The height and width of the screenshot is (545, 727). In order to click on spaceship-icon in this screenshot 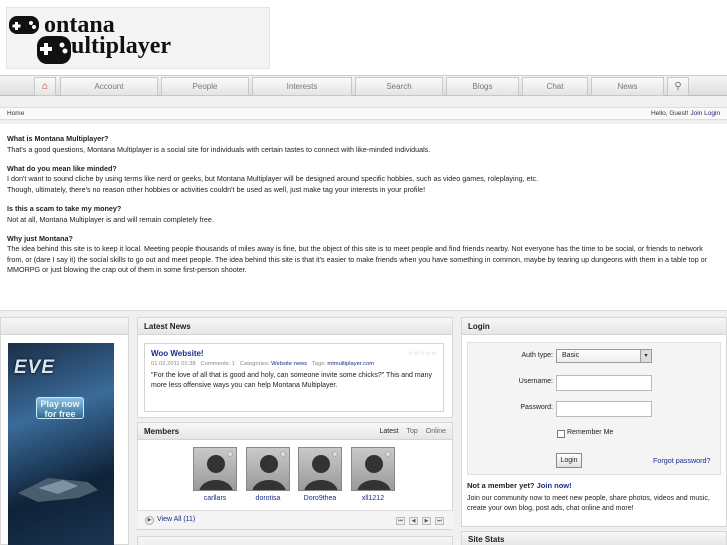, I will do `click(58, 490)`.